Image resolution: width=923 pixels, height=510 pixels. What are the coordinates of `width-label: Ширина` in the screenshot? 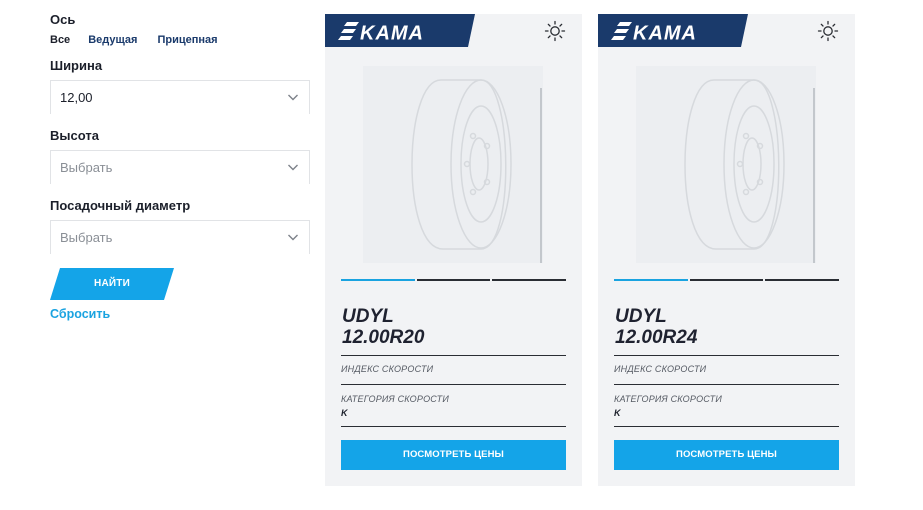 It's located at (76, 65).